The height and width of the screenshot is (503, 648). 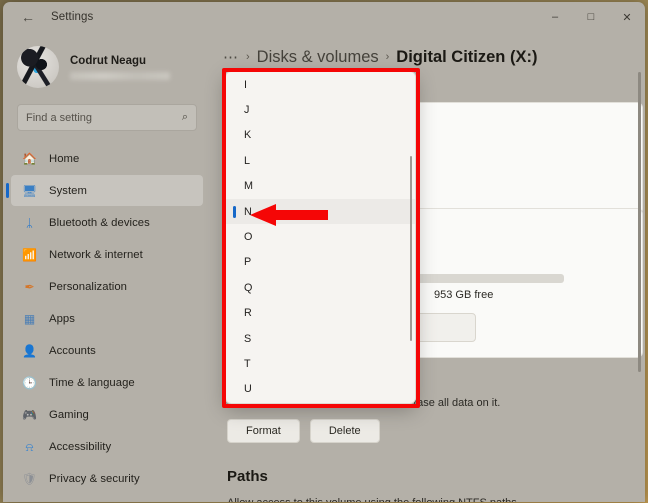 I want to click on sidebar-item-label: Time & language, so click(x=92, y=382).